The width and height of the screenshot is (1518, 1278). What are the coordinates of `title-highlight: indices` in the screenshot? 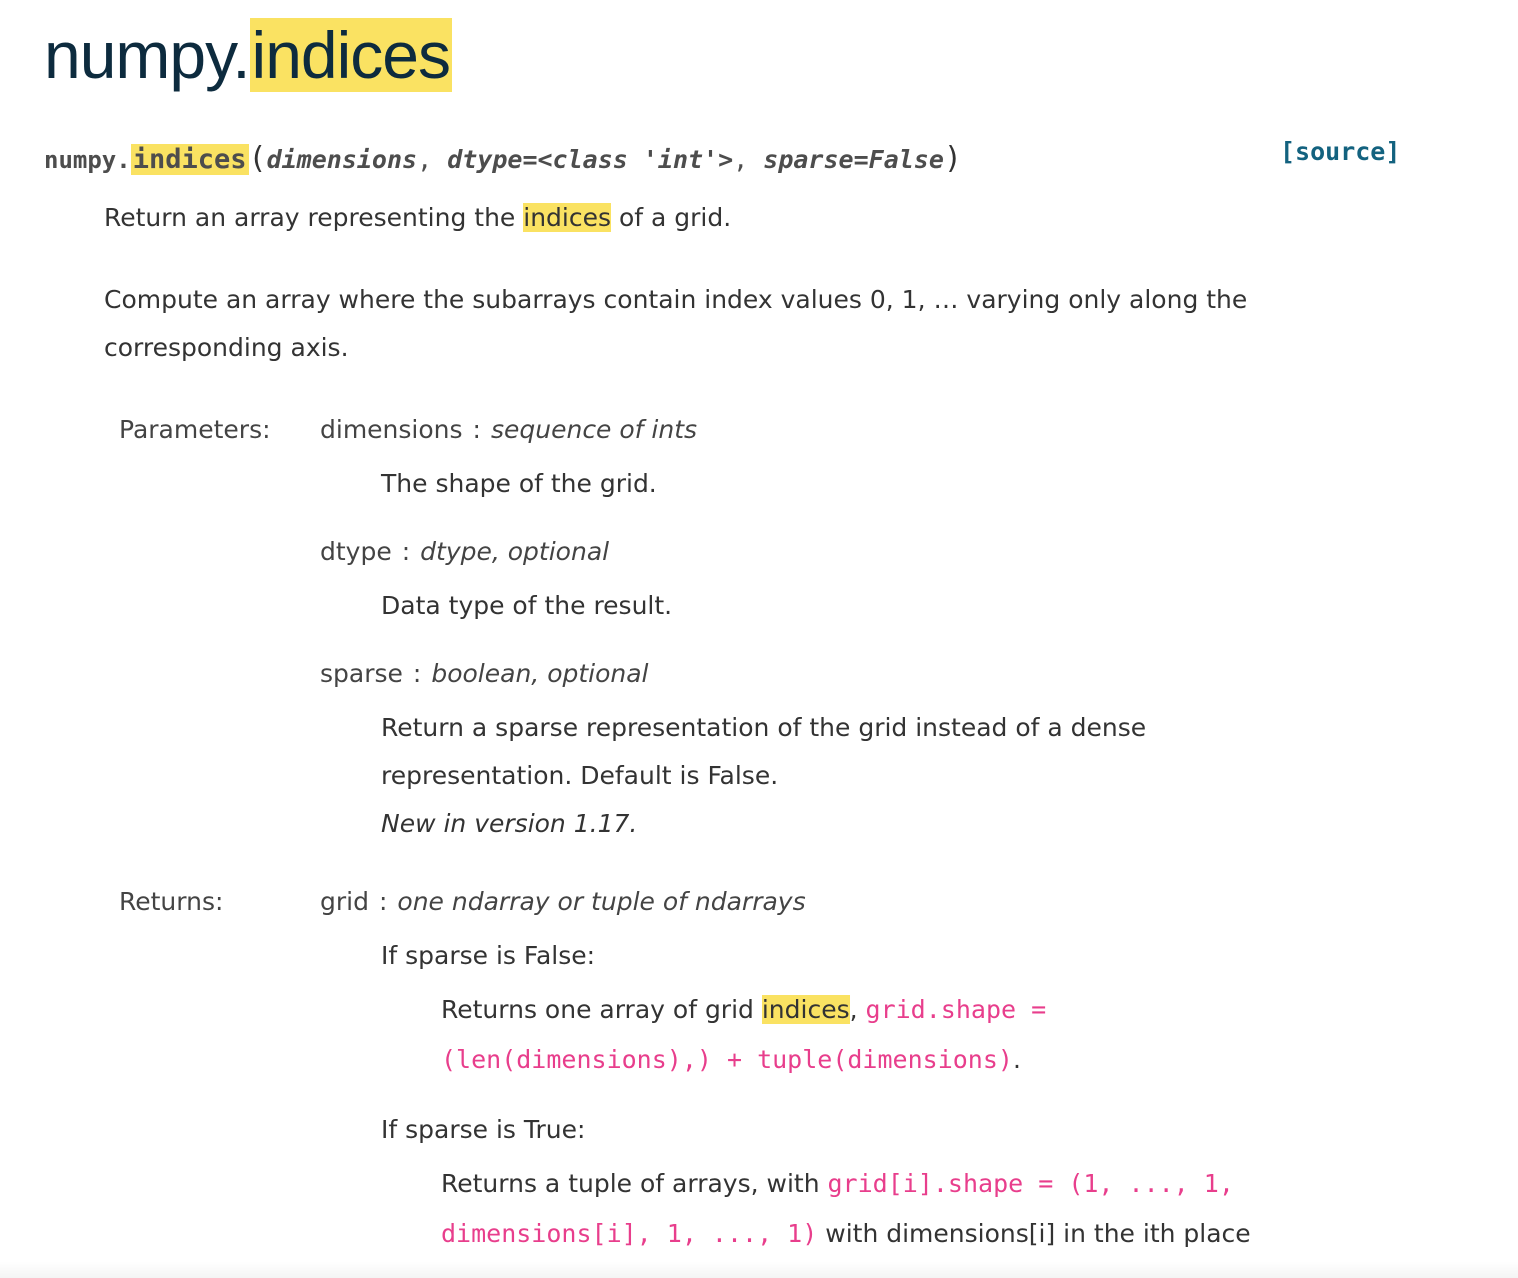 It's located at (350, 55).